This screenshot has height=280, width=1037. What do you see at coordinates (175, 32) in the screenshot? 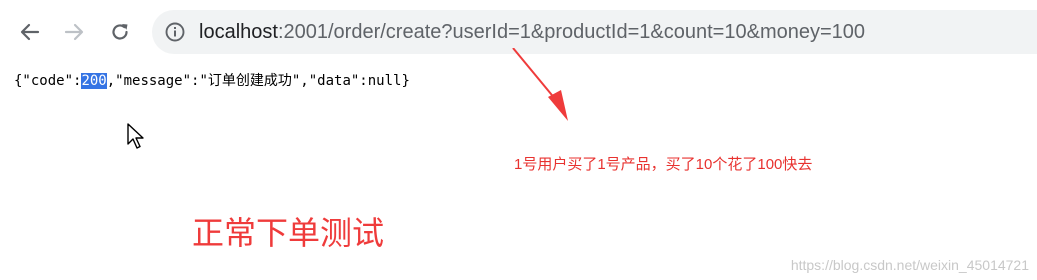
I see `info-icon` at bounding box center [175, 32].